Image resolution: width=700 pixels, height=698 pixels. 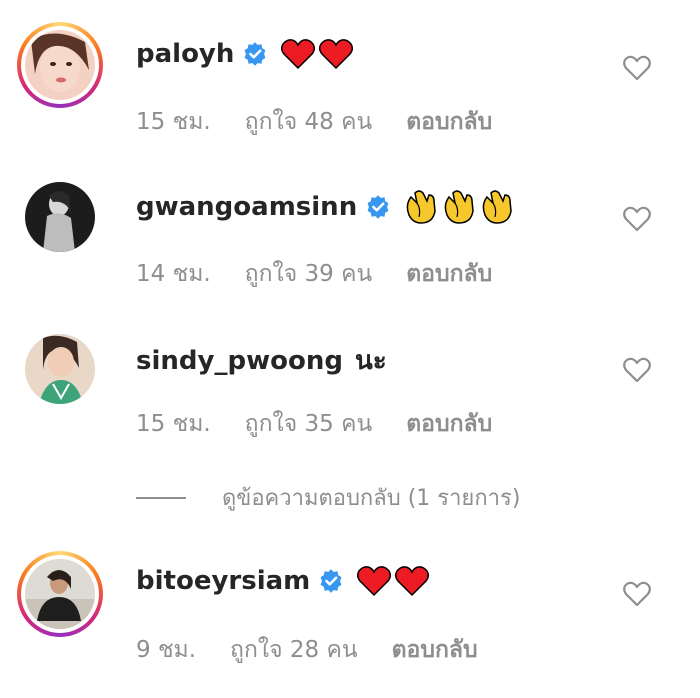 What do you see at coordinates (161, 497) in the screenshot?
I see `replies-divider` at bounding box center [161, 497].